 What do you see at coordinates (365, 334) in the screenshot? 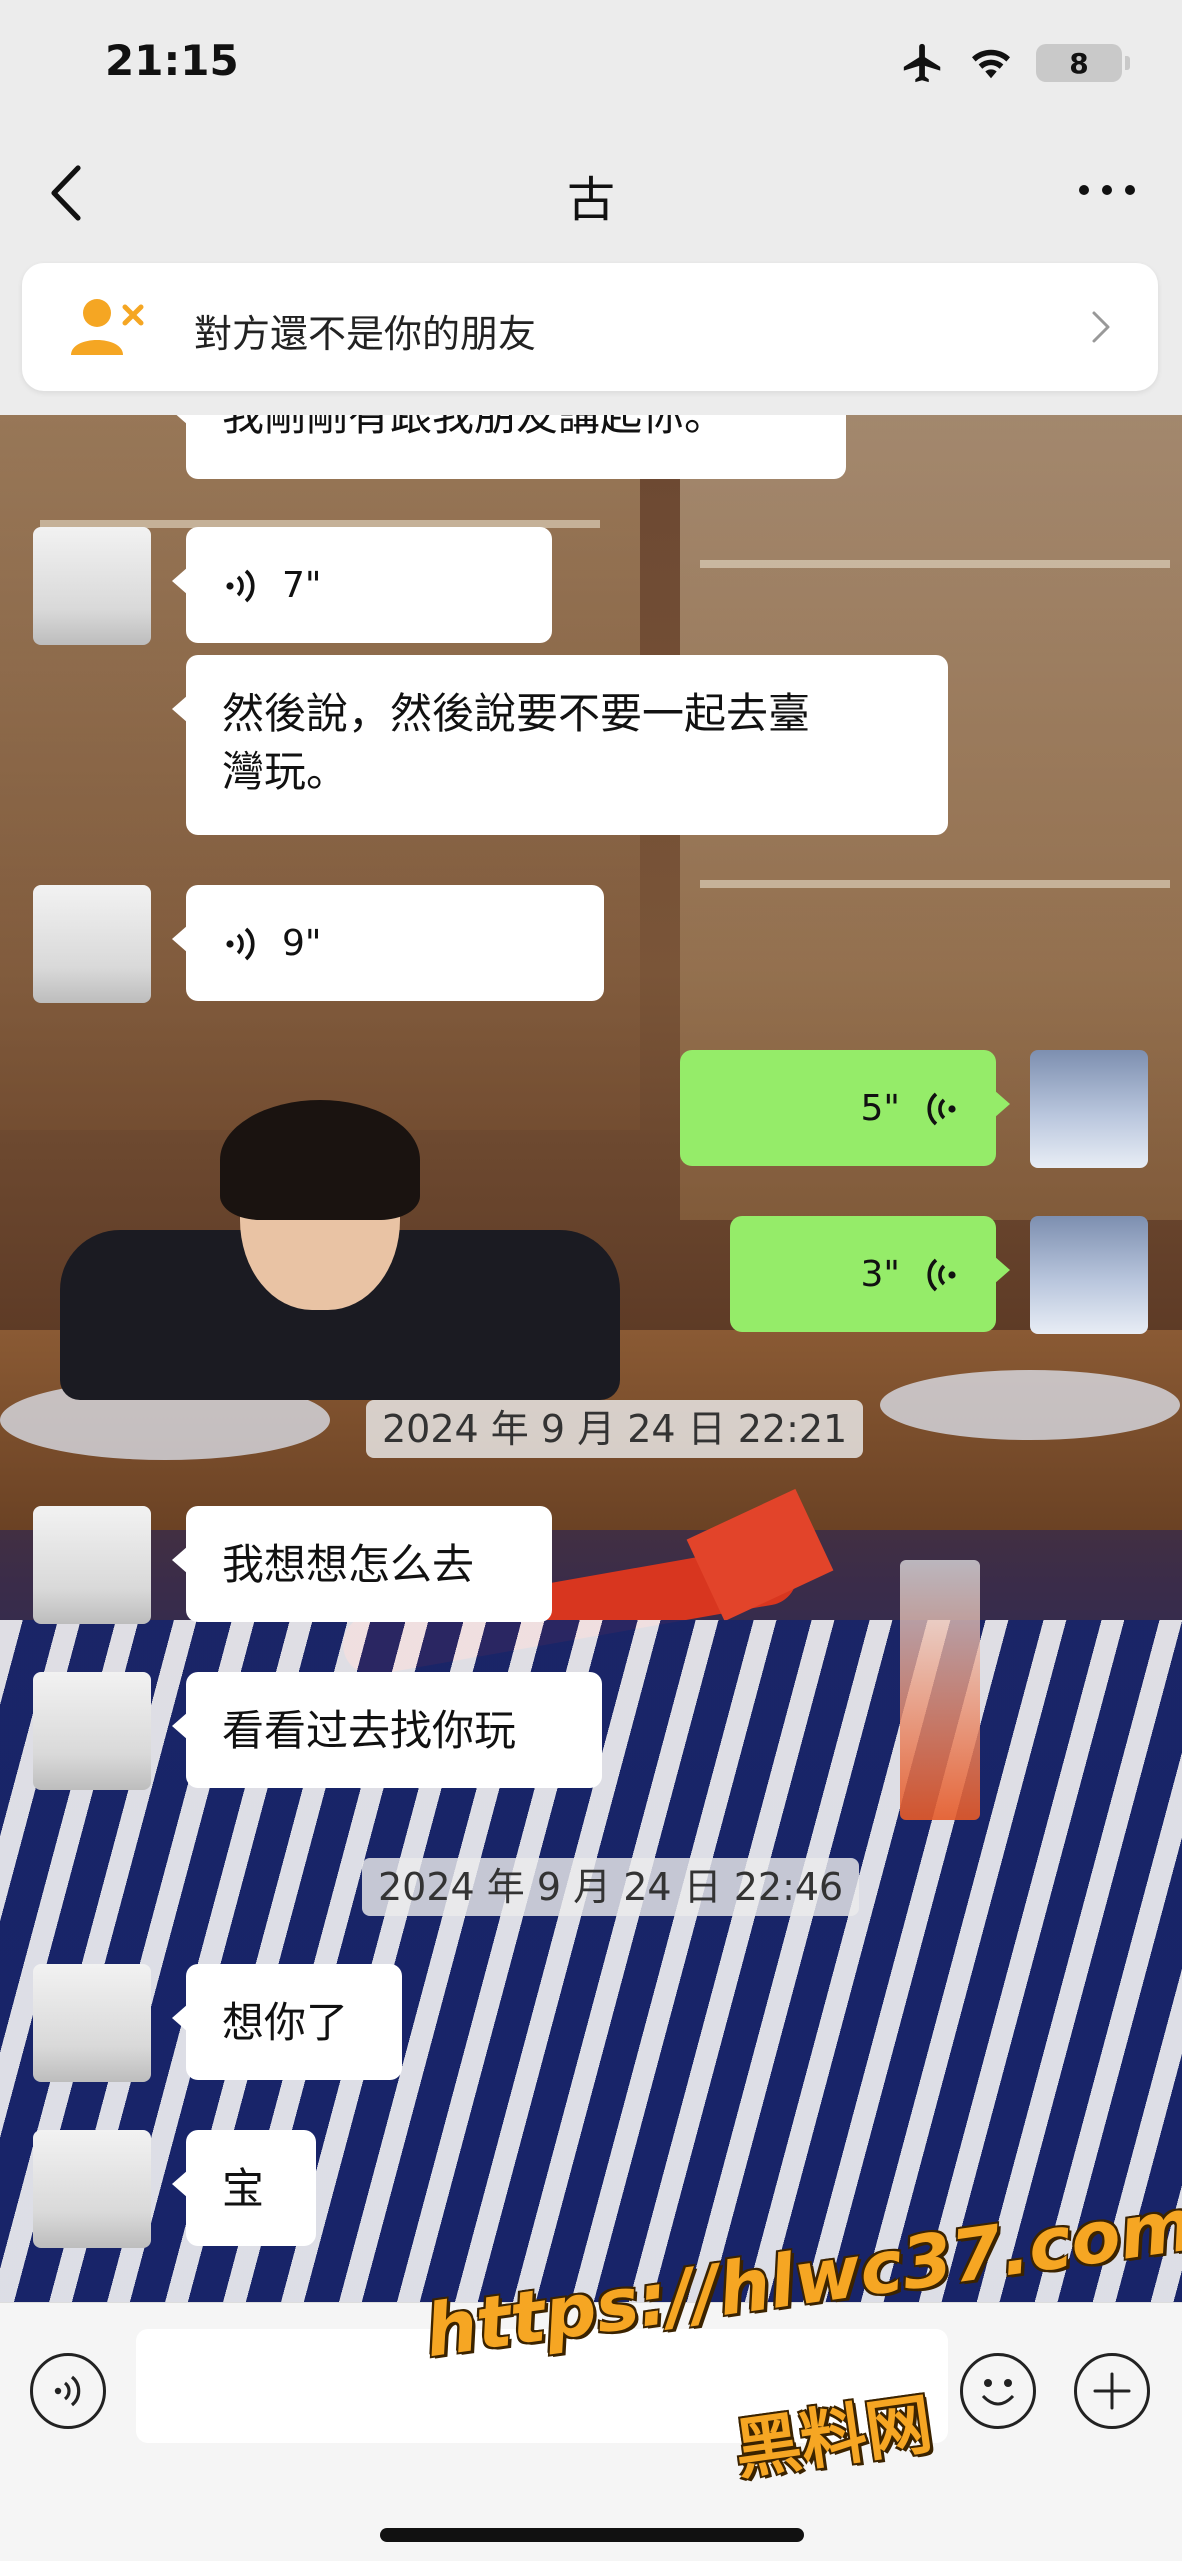
I see `notice-text: 對方還不是你的朋友` at bounding box center [365, 334].